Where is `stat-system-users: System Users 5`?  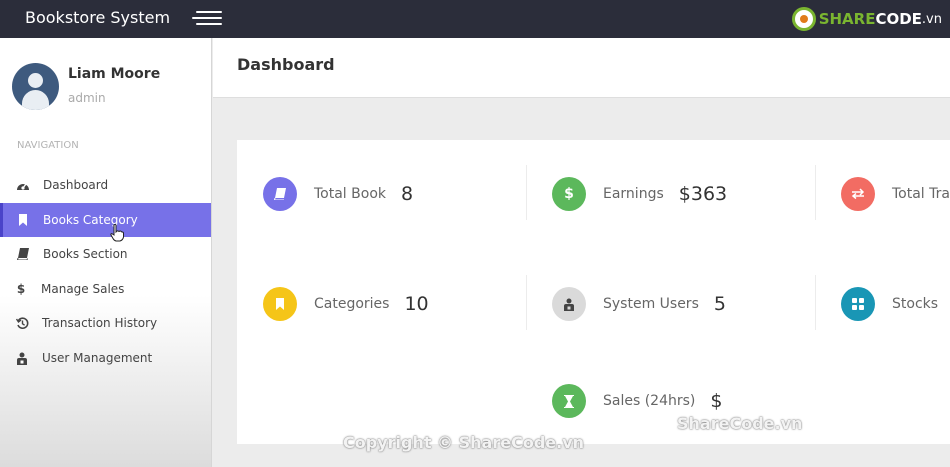 stat-system-users: System Users 5 is located at coordinates (639, 304).